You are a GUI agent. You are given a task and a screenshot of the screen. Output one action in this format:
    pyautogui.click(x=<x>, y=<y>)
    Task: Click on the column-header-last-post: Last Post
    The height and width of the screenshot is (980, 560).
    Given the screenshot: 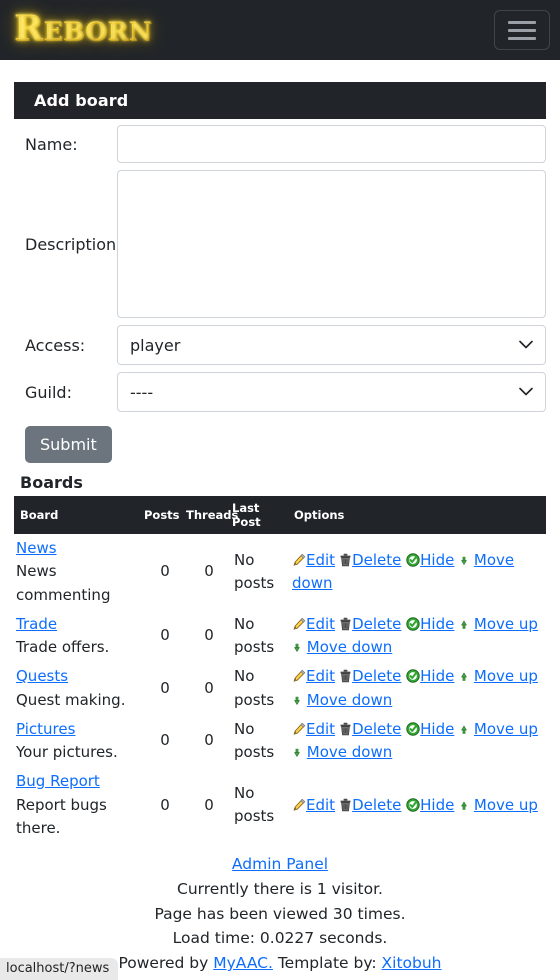 What is the action you would take?
    pyautogui.click(x=261, y=515)
    